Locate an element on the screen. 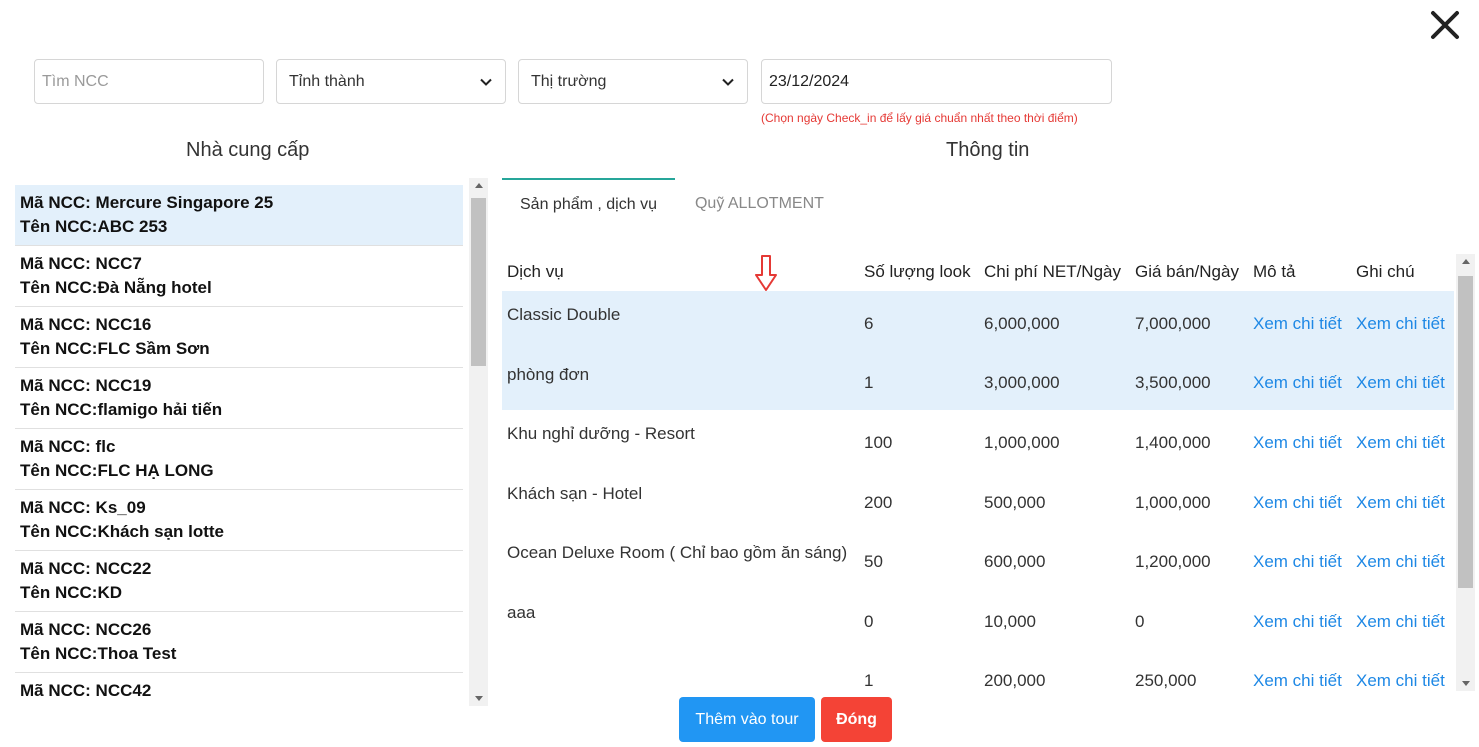 The image size is (1479, 747). add-to-tour-button: Thêm vào tour is located at coordinates (747, 719).